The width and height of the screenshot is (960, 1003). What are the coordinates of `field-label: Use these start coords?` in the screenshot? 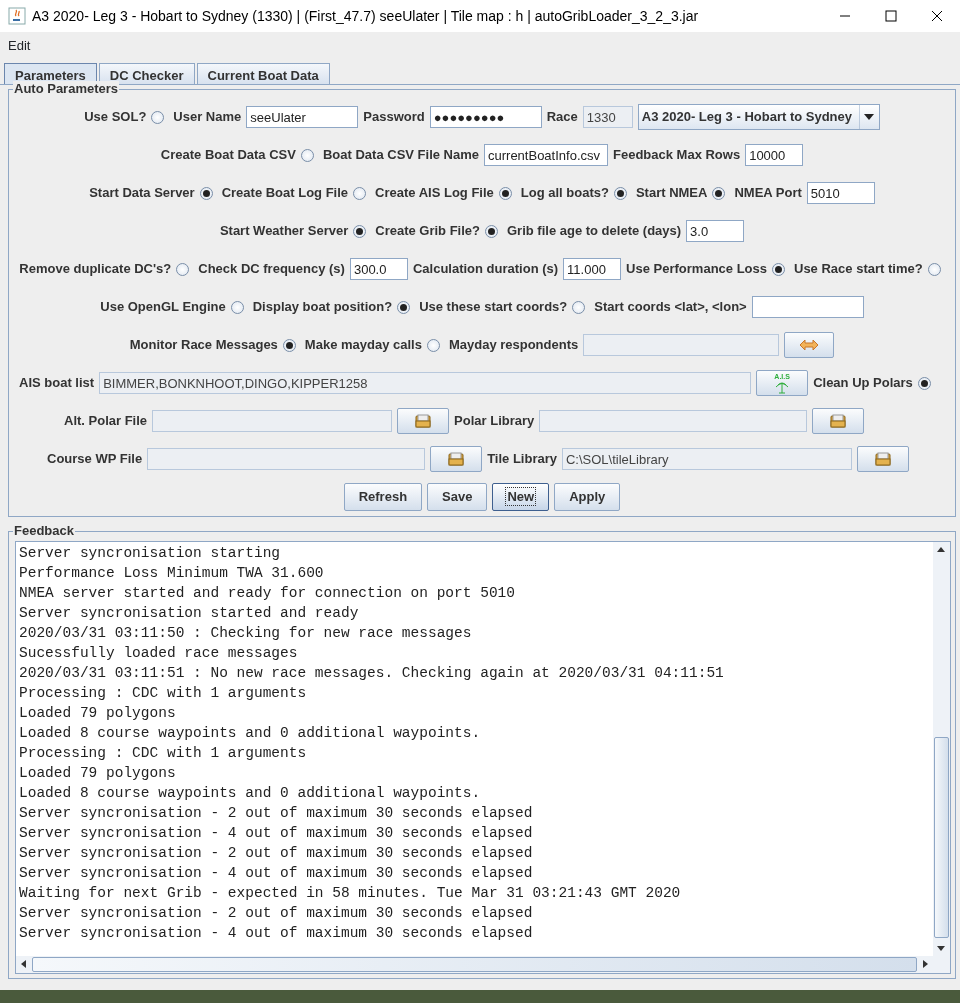 It's located at (493, 307).